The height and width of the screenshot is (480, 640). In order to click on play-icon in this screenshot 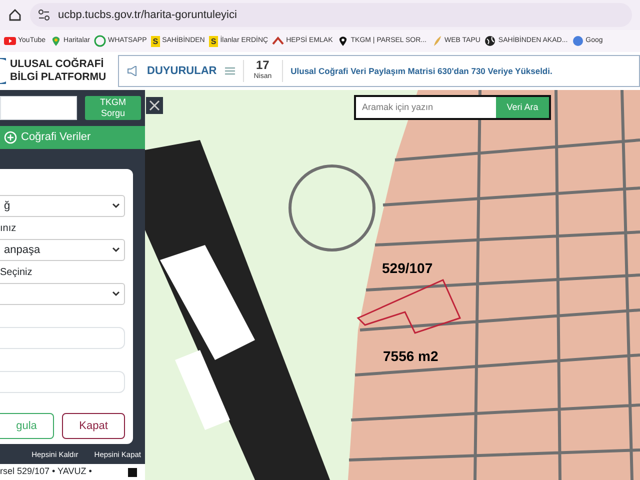, I will do `click(10, 41)`.